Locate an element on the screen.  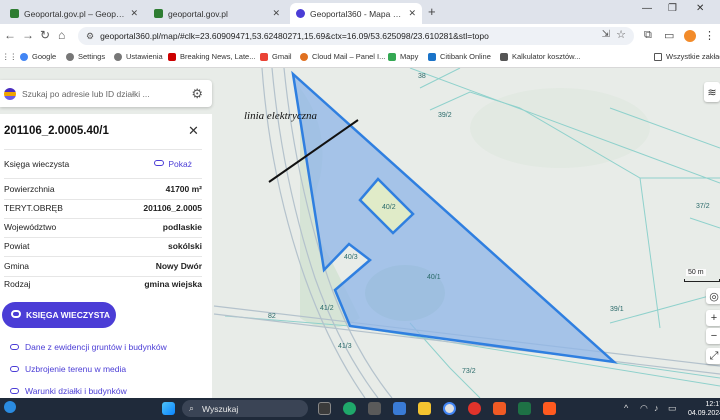
tab-geoportal-gov-2: geoportal.gov.pl ✕ is located at coordinates (217, 13).